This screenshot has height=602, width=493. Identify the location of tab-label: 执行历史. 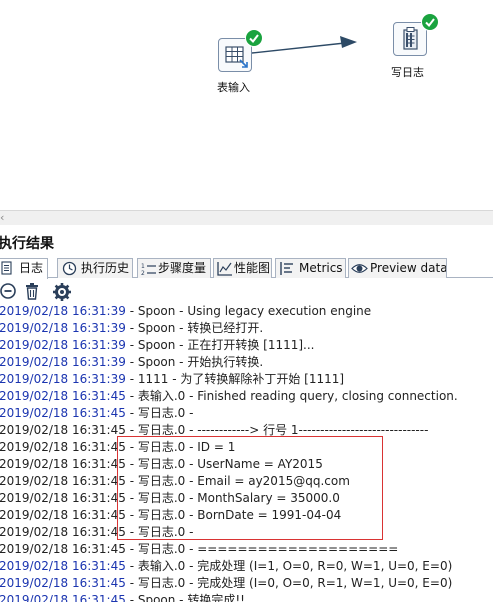
(105, 268).